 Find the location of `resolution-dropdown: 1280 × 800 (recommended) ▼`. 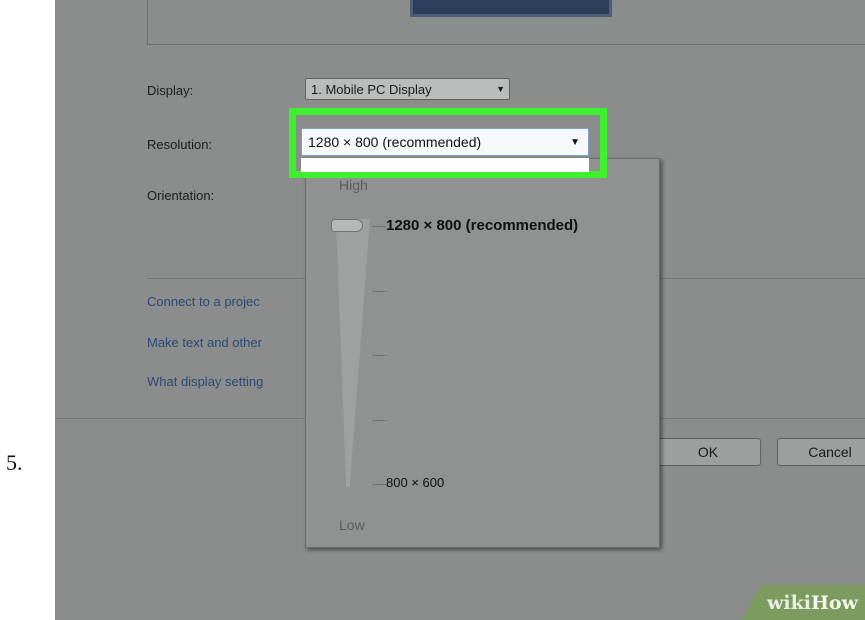

resolution-dropdown: 1280 × 800 (recommended) ▼ is located at coordinates (445, 142).